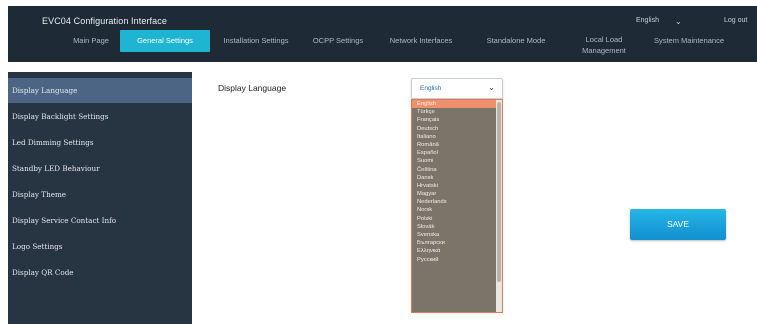 The width and height of the screenshot is (757, 324). What do you see at coordinates (100, 246) in the screenshot?
I see `sidebar-item-logo-settings: Logo Settings` at bounding box center [100, 246].